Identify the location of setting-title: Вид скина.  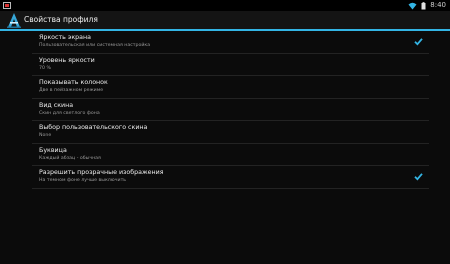
(56, 105).